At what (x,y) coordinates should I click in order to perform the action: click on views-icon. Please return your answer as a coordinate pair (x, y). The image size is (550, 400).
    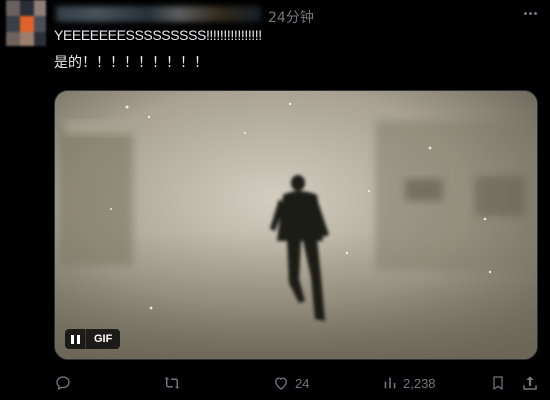
    Looking at the image, I should click on (390, 383).